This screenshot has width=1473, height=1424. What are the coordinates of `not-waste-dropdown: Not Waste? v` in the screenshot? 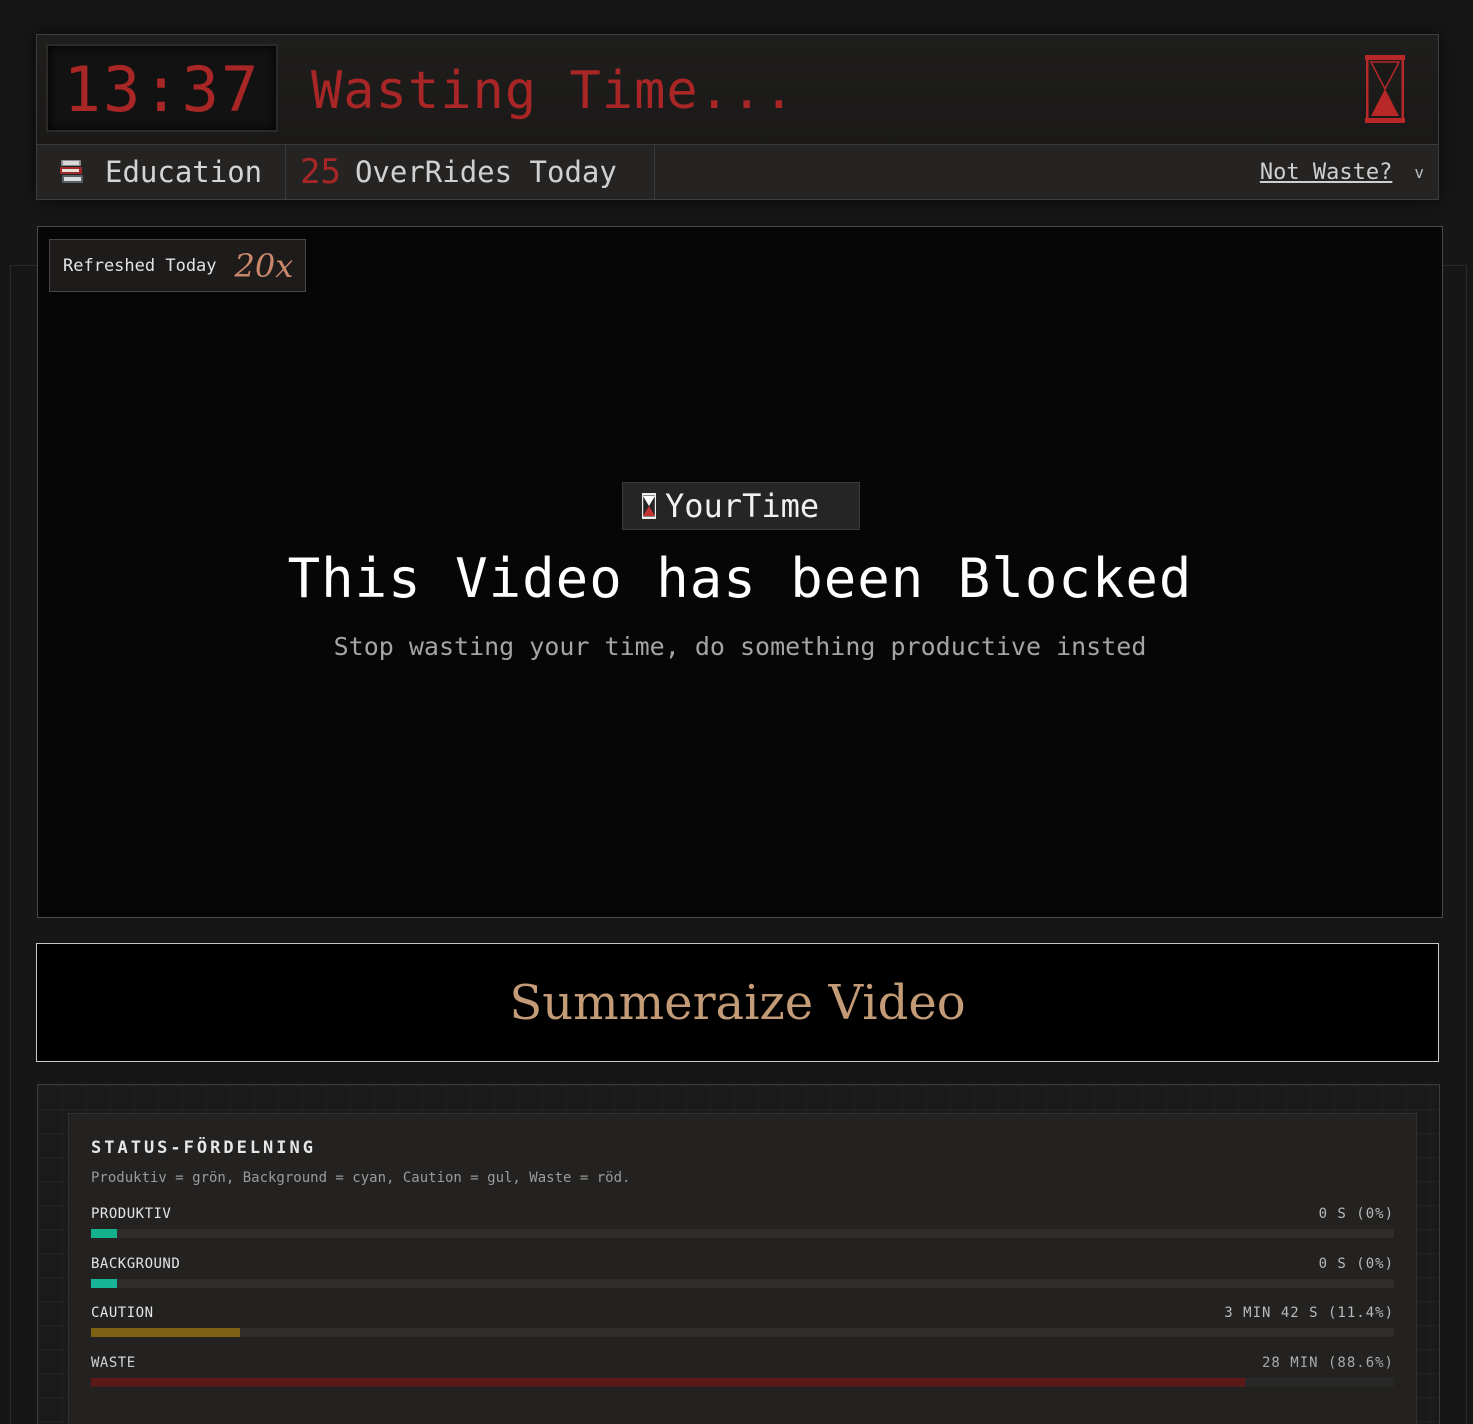 It's located at (1349, 172).